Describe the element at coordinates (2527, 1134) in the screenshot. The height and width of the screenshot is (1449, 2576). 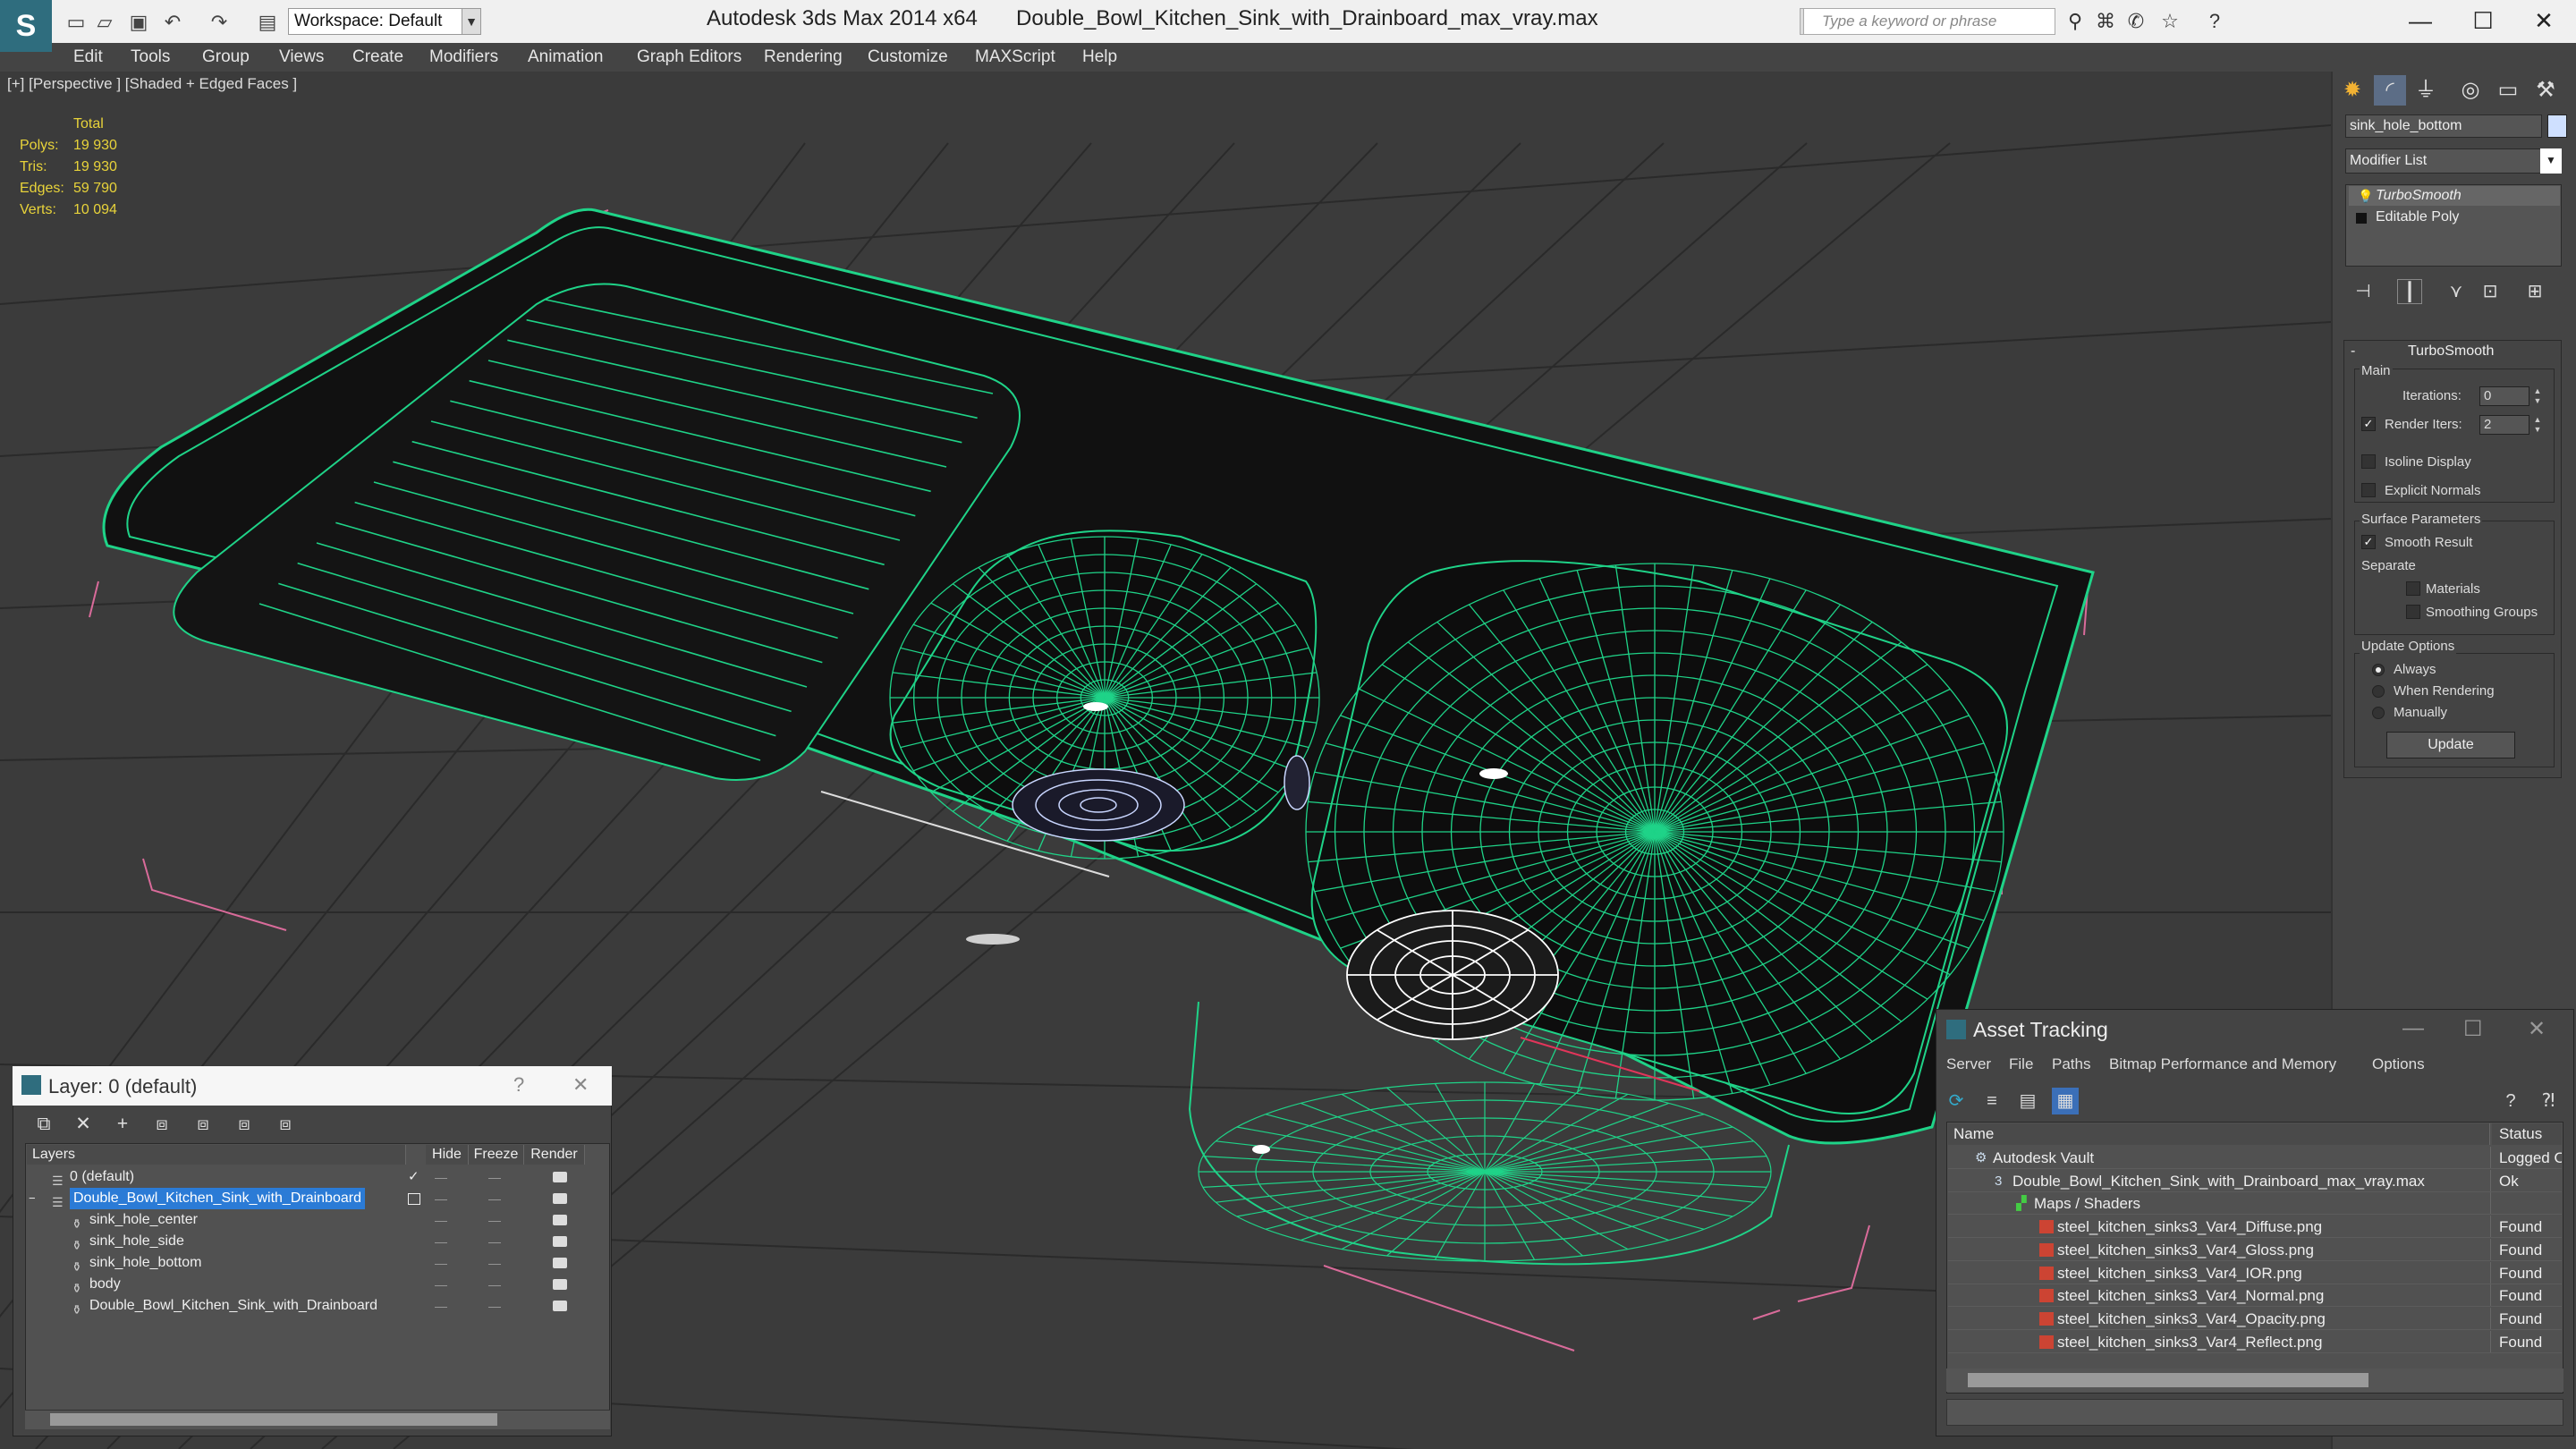
I see `col-status: Status` at that location.